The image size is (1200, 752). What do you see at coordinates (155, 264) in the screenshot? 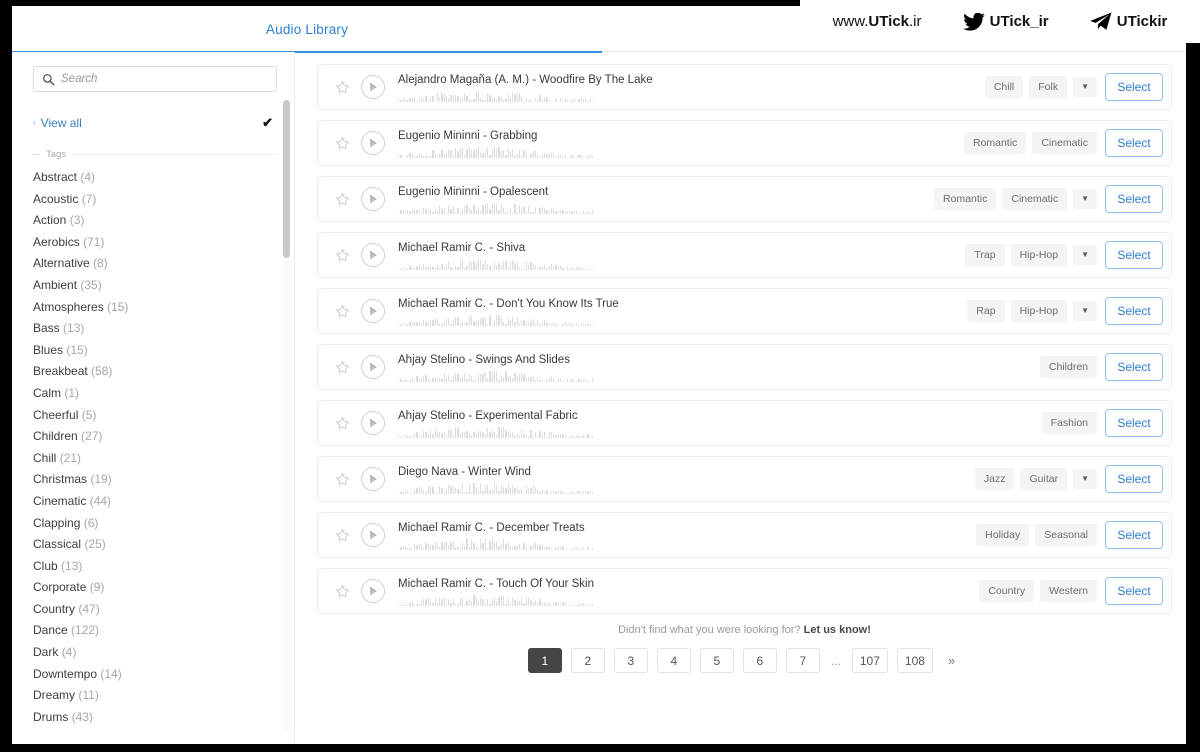
I see `sidebar-tag-item: Alternative (8)` at bounding box center [155, 264].